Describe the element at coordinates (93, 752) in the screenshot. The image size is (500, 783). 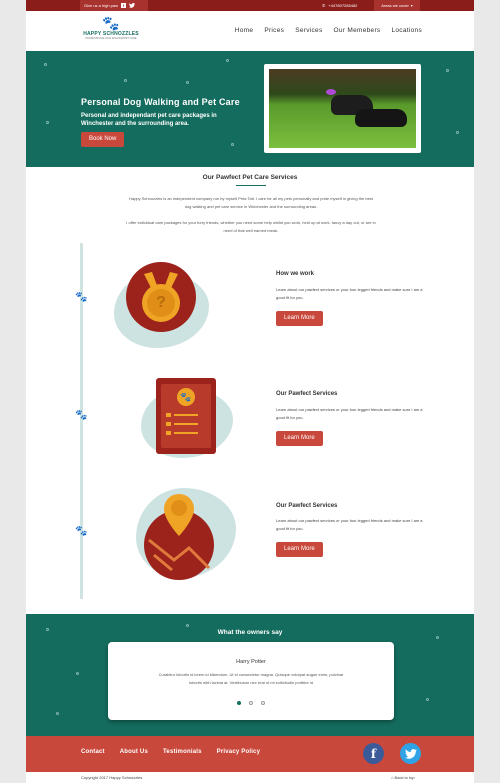
I see `footer-link-contact: Contact` at that location.